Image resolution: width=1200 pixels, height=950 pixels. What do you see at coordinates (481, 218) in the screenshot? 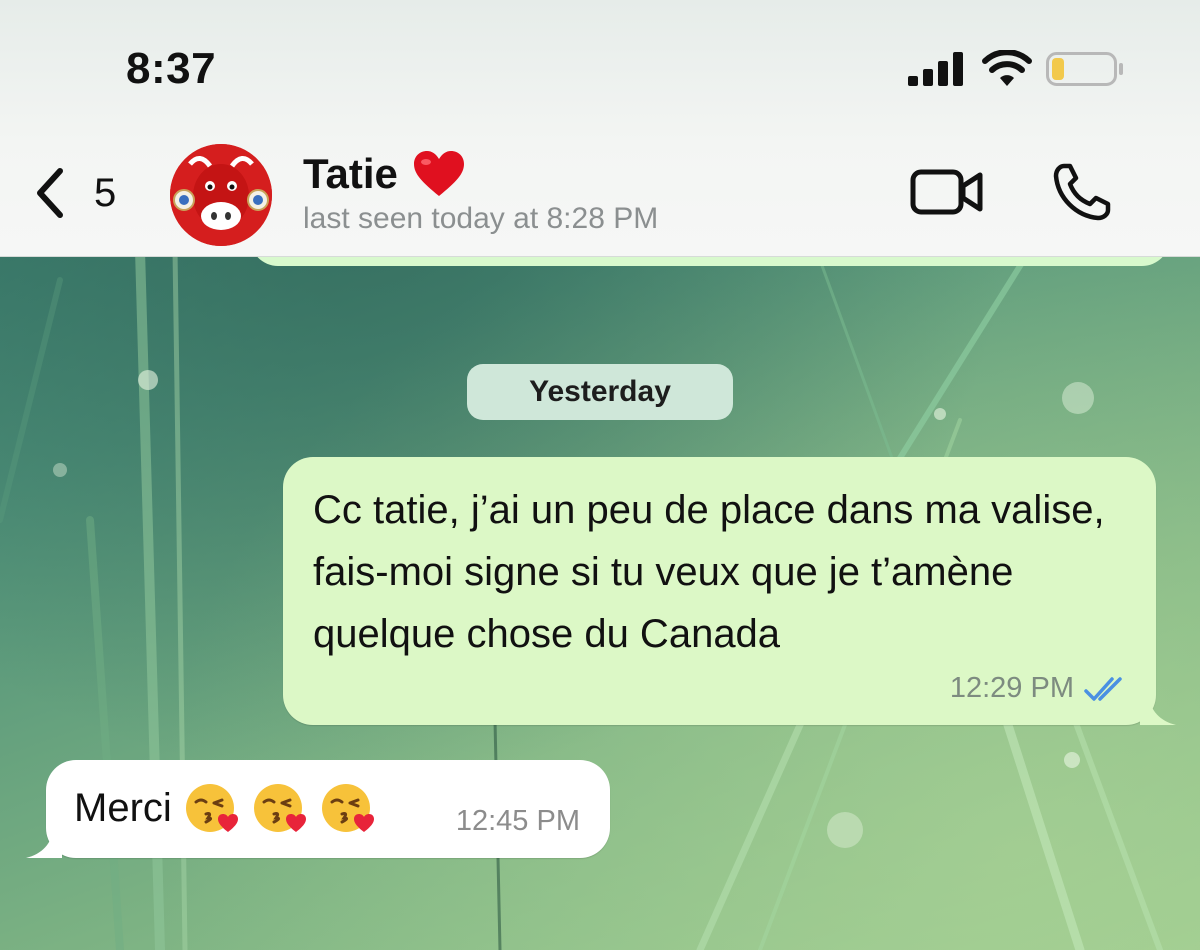
I see `last-seen-status: last seen today at 8:28 PM` at bounding box center [481, 218].